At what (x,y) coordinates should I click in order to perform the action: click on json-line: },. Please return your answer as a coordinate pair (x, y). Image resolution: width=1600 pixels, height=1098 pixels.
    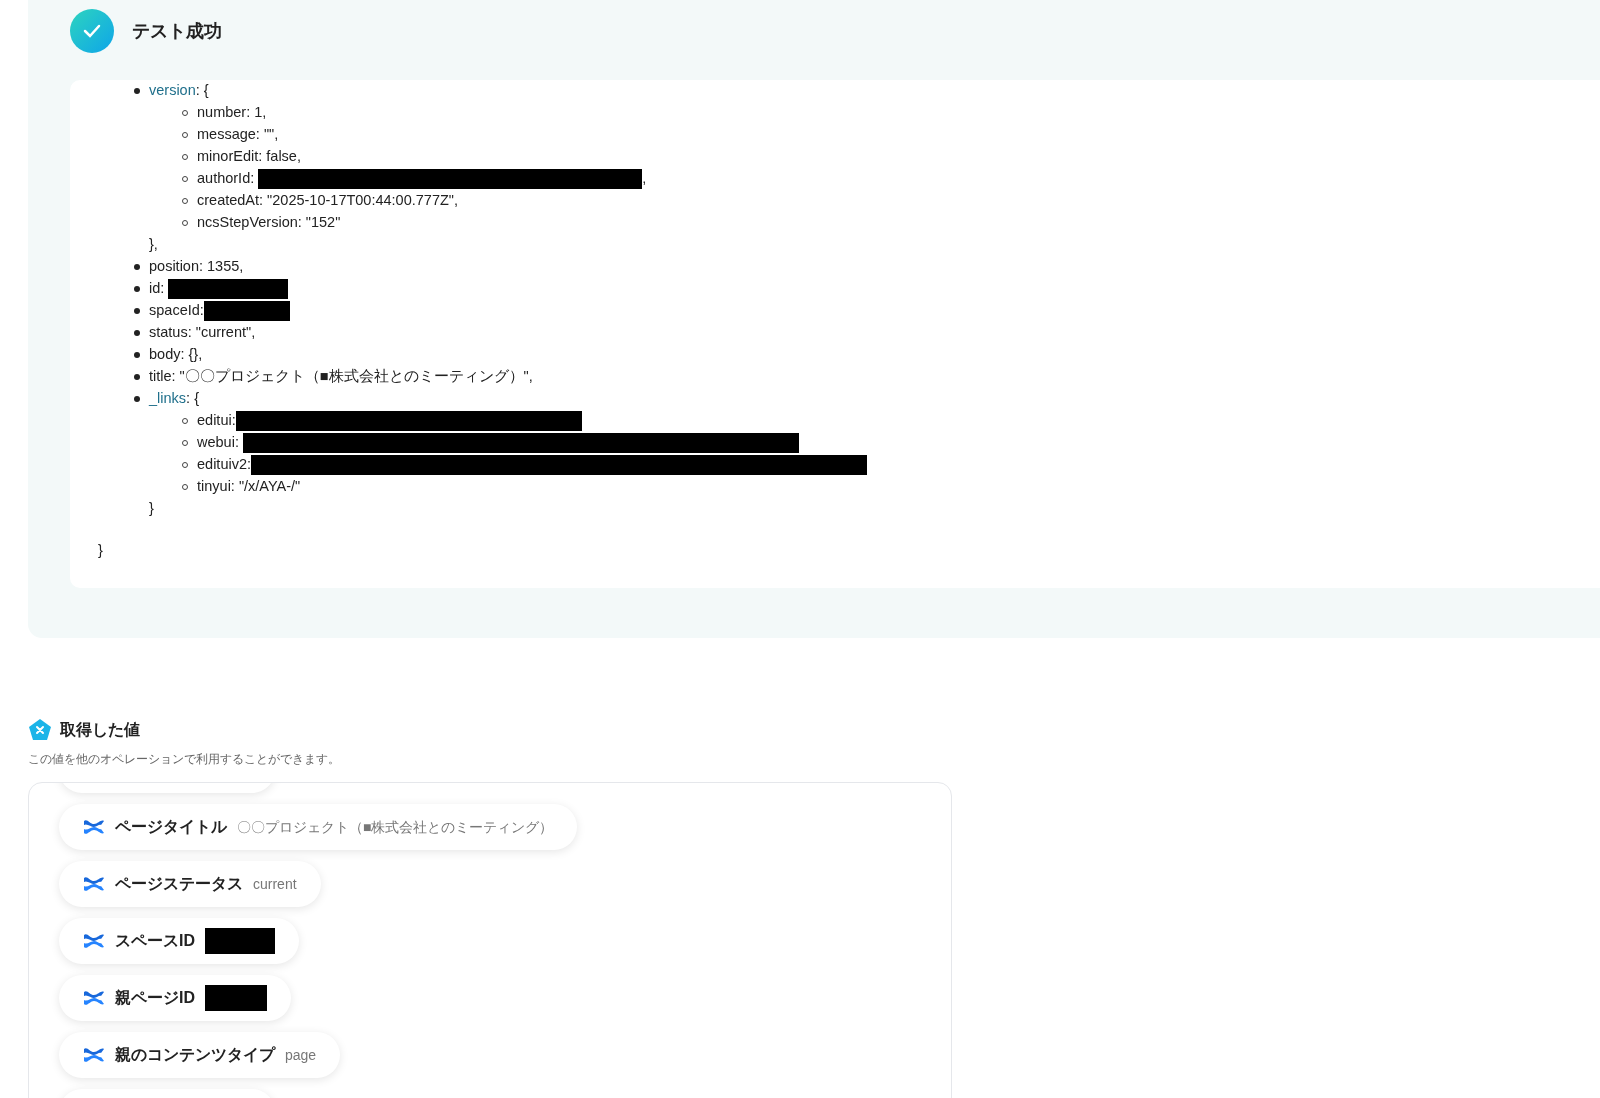
    Looking at the image, I should click on (153, 245).